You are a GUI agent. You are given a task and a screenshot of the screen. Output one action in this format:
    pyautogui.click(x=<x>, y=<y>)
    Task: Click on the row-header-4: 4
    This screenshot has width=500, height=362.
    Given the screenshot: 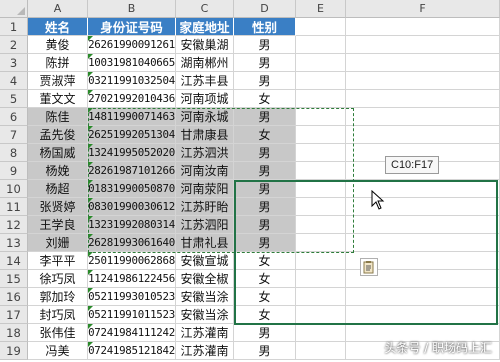 What is the action you would take?
    pyautogui.click(x=14, y=81)
    